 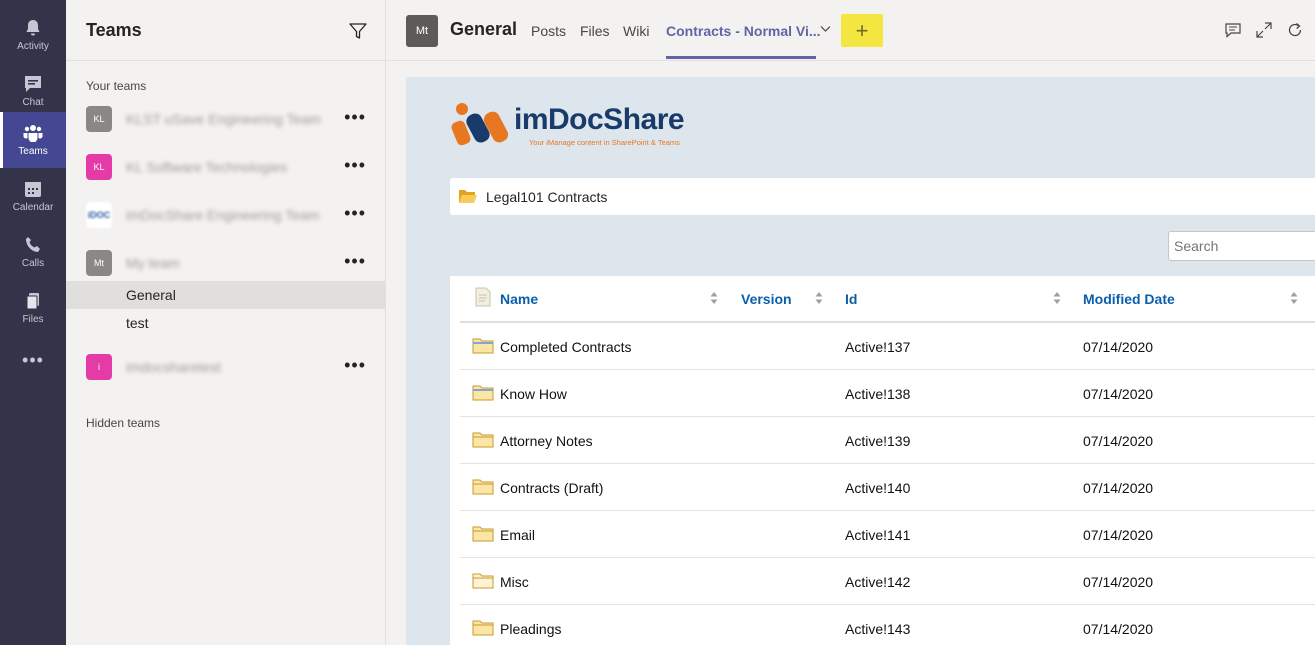 I want to click on add-tab-button: +, so click(x=862, y=30).